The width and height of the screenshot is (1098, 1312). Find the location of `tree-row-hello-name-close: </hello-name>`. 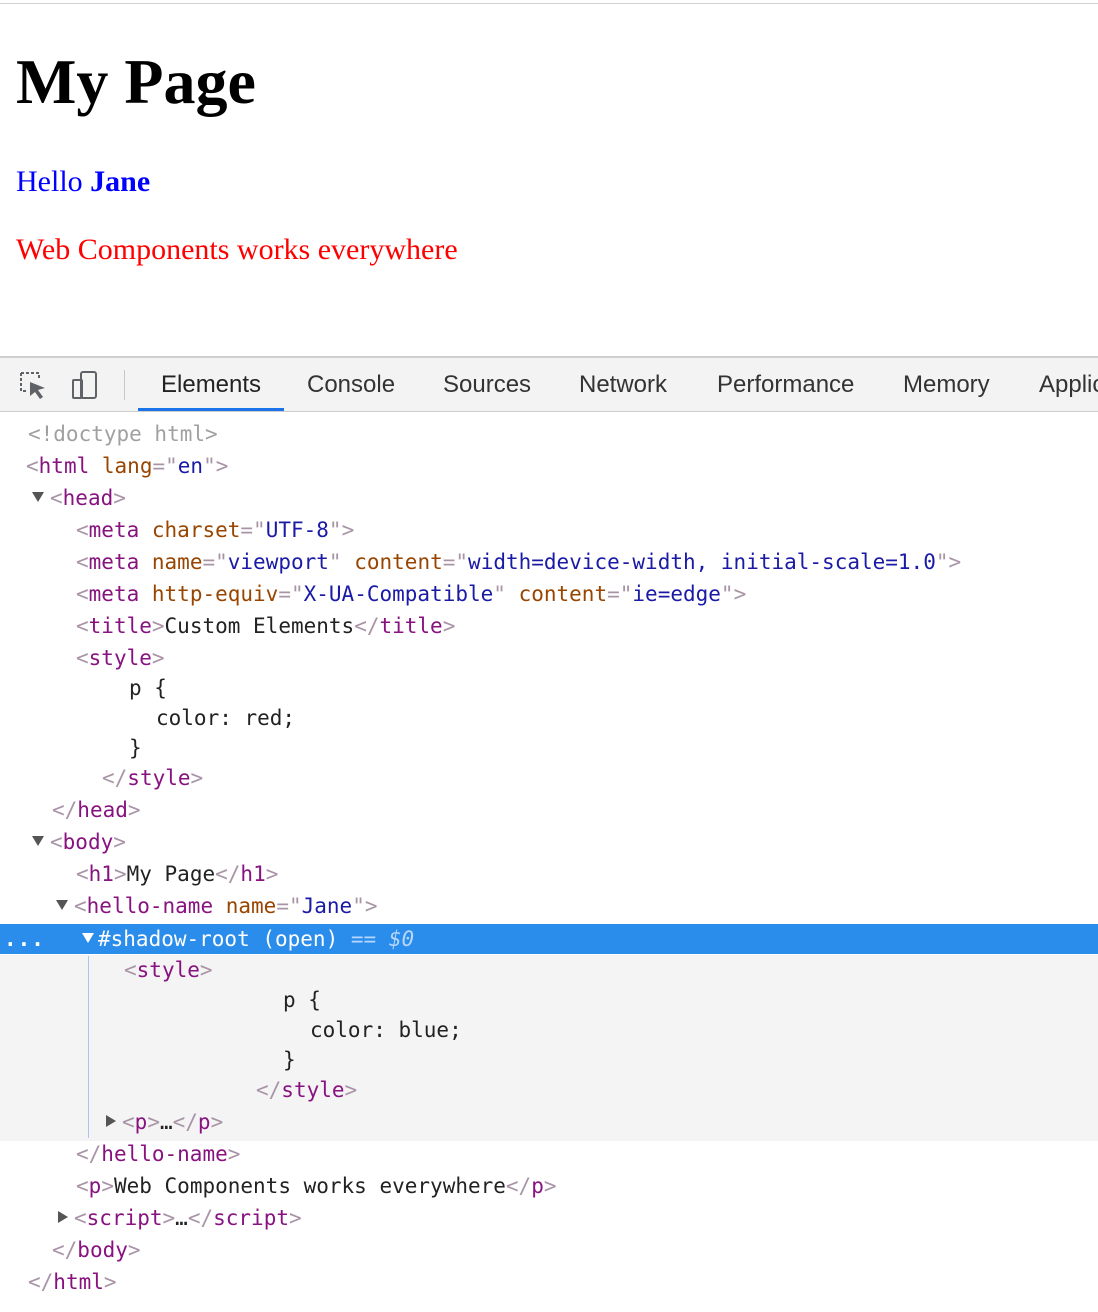

tree-row-hello-name-close: </hello-name> is located at coordinates (549, 1154).